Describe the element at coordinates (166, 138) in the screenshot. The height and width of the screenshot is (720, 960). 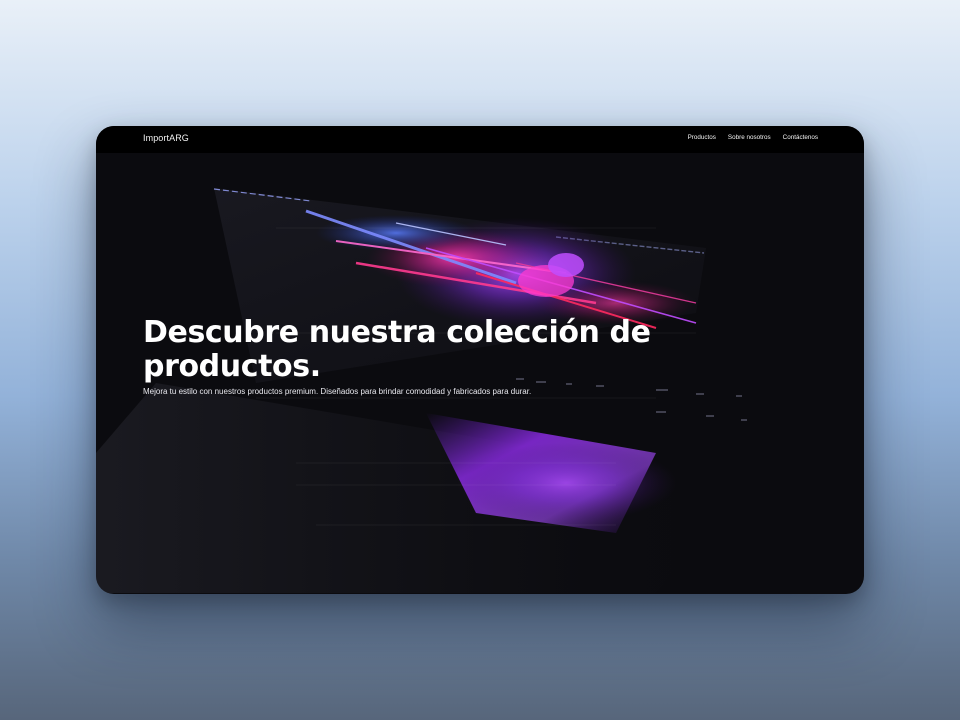
I see `brand-logo: ImportARG` at that location.